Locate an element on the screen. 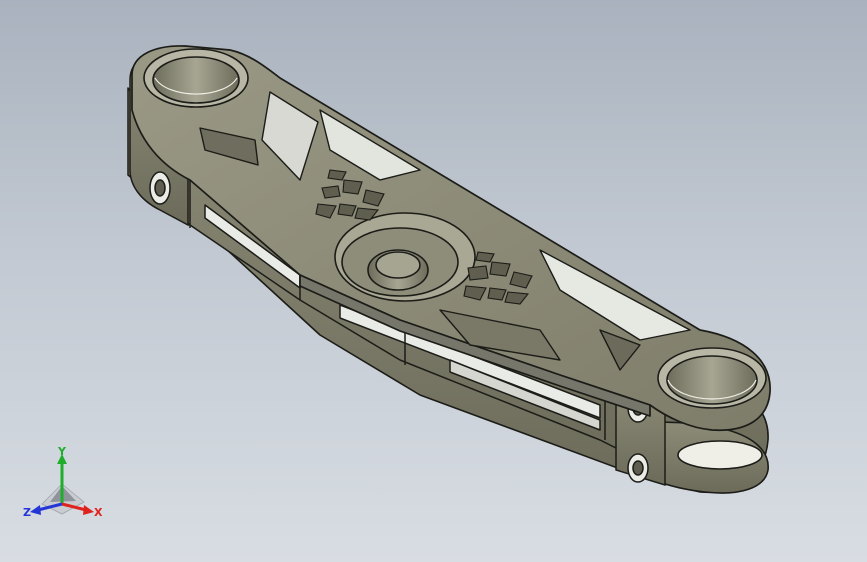  center-stem-boss is located at coordinates (405, 257).